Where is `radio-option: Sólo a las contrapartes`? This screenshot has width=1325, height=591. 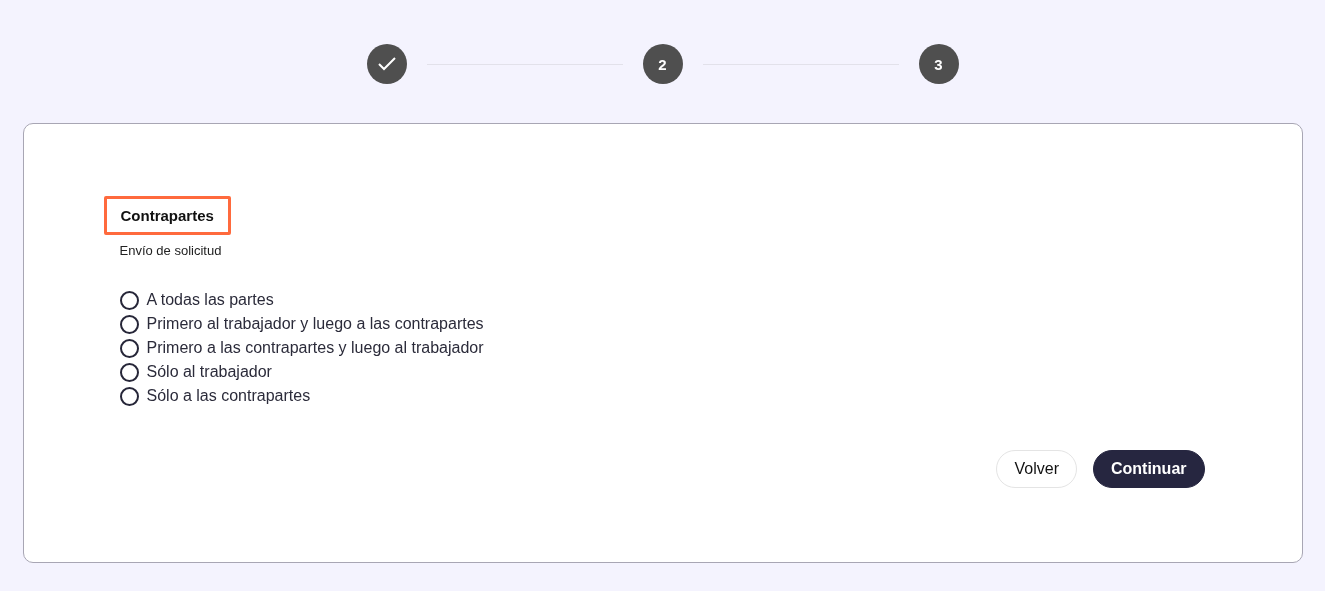
radio-option: Sólo a las contrapartes is located at coordinates (662, 396).